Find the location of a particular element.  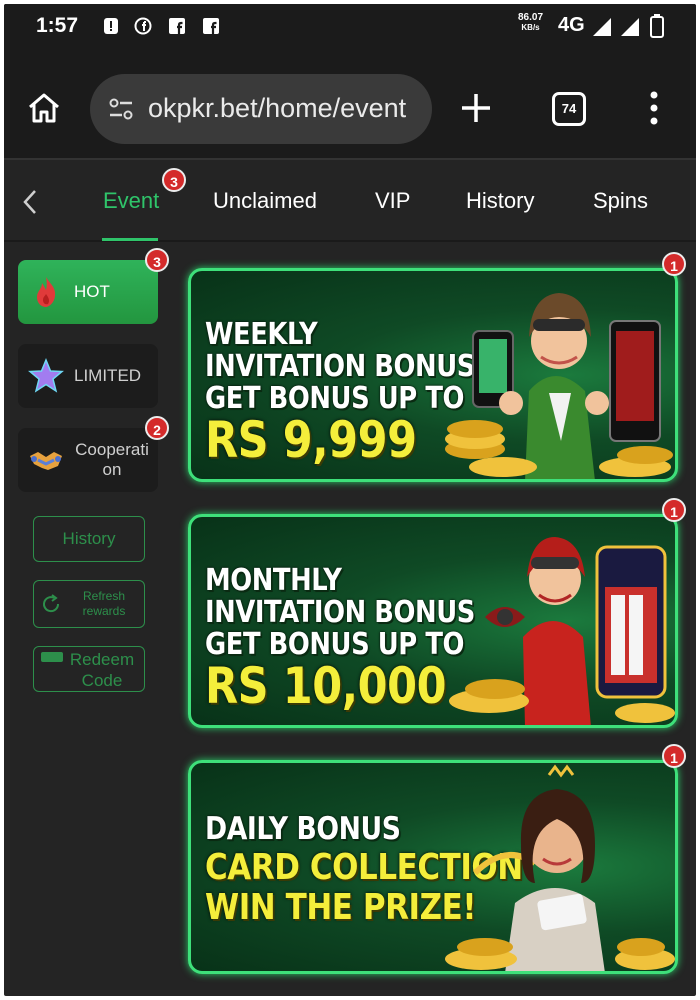

banner-amount: RS 9,999 is located at coordinates (311, 440).